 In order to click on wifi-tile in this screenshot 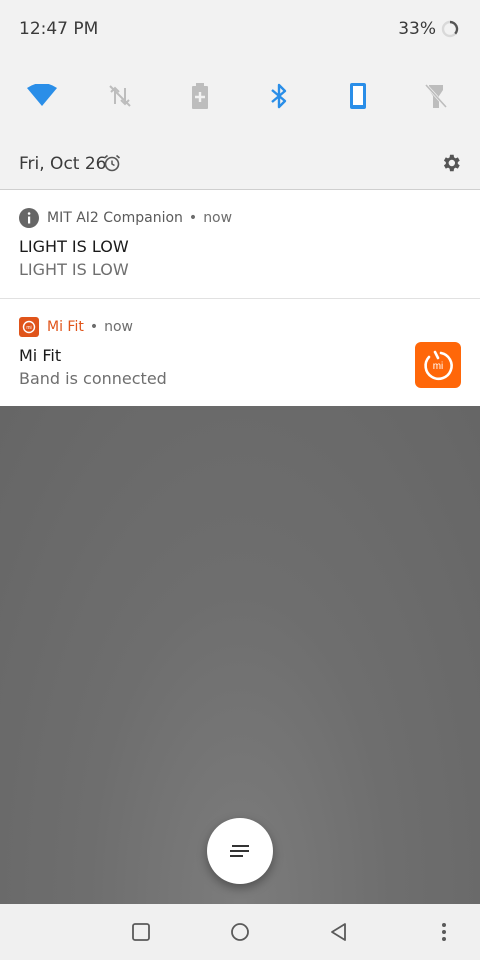, I will do `click(42, 96)`.